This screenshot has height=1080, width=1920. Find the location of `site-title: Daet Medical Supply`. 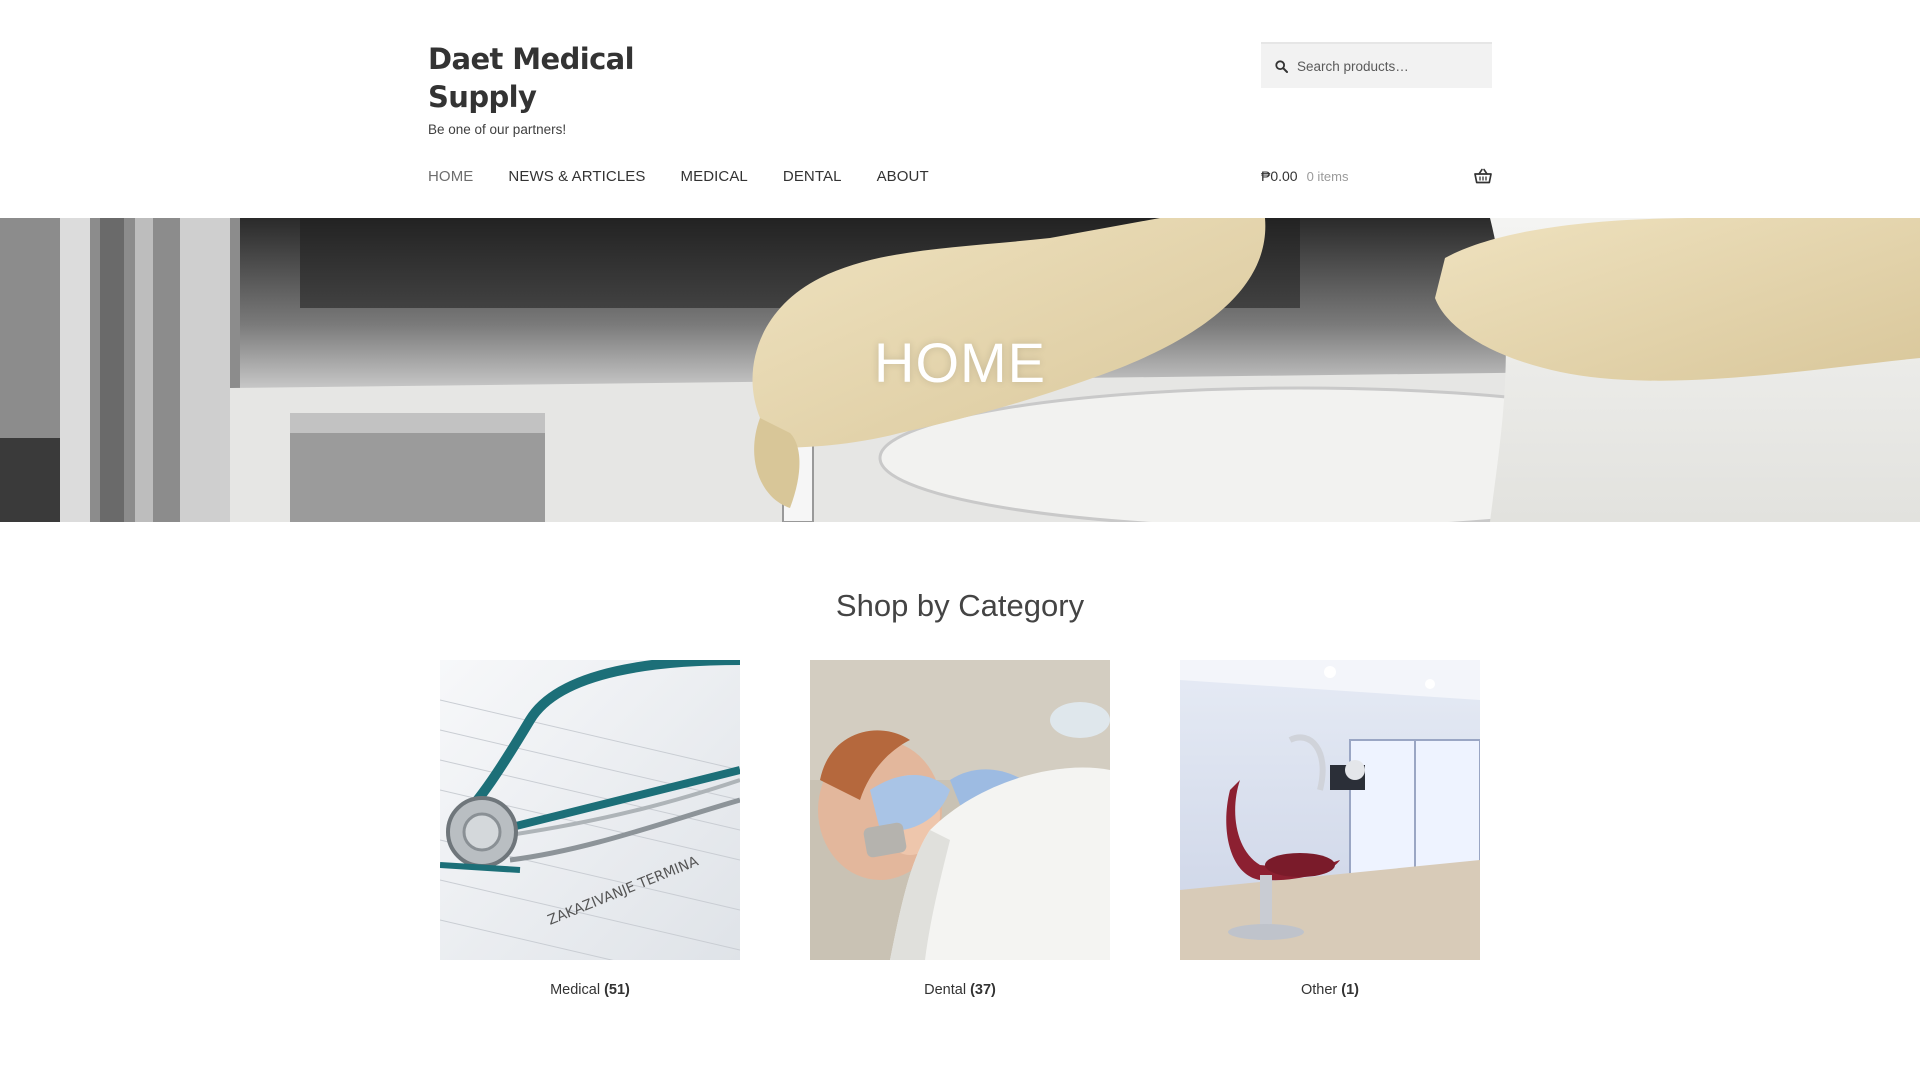

site-title: Daet Medical Supply is located at coordinates (558, 78).